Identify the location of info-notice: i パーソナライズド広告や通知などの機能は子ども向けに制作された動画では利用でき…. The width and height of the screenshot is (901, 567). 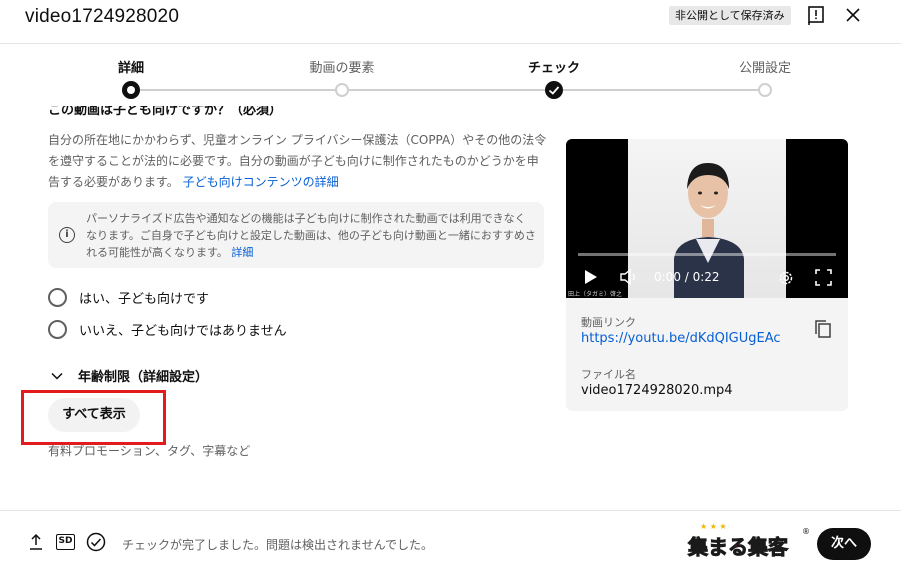
(296, 235).